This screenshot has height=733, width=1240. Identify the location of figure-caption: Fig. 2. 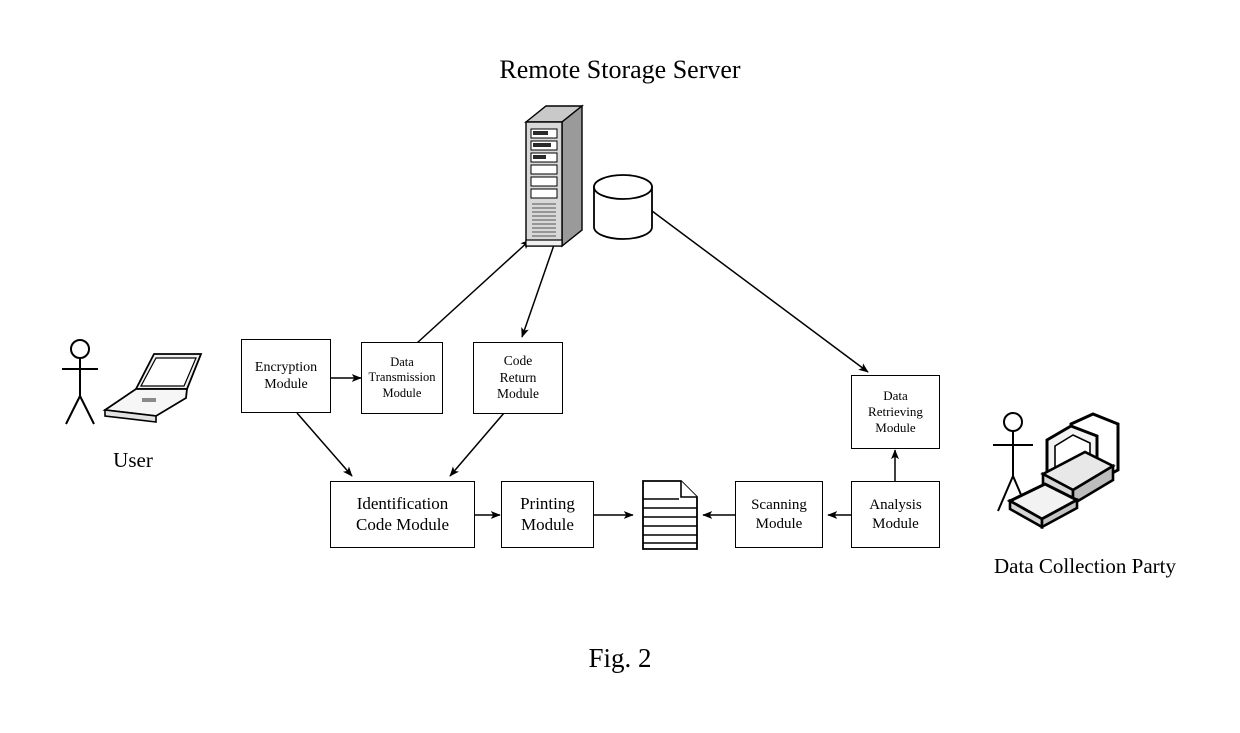
(620, 658).